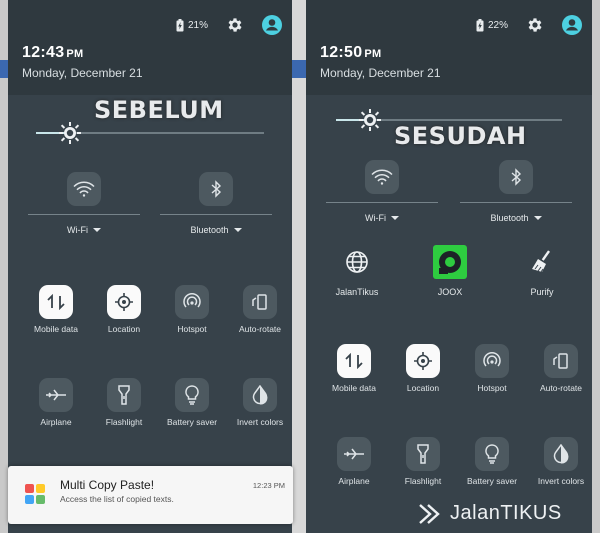 The width and height of the screenshot is (600, 533). I want to click on battery-percent: 22%, so click(497, 25).